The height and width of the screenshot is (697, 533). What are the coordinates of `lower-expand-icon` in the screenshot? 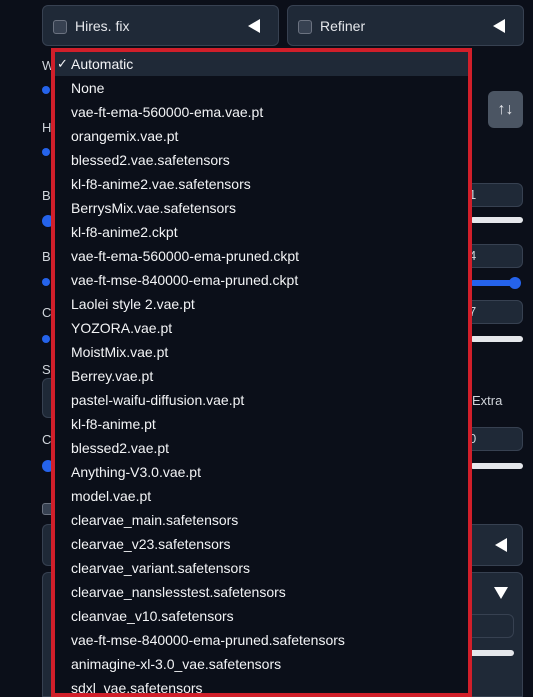 It's located at (501, 593).